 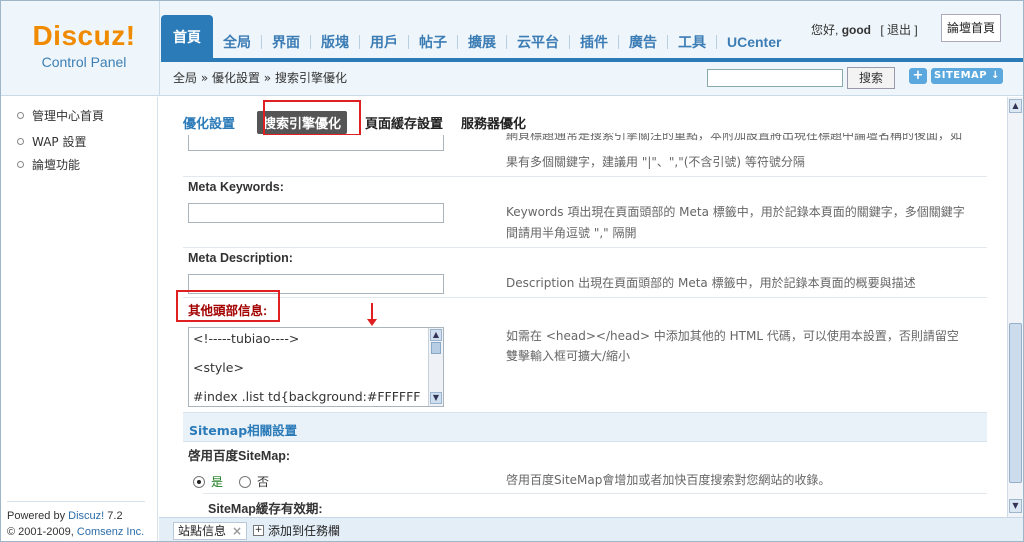 I want to click on tab-interface: 界面, so click(x=286, y=42).